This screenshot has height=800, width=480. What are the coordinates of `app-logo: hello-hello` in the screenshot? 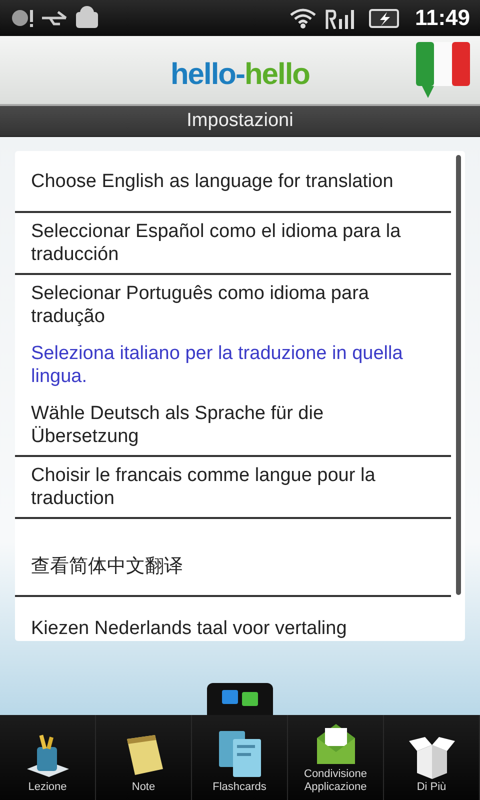 It's located at (240, 74).